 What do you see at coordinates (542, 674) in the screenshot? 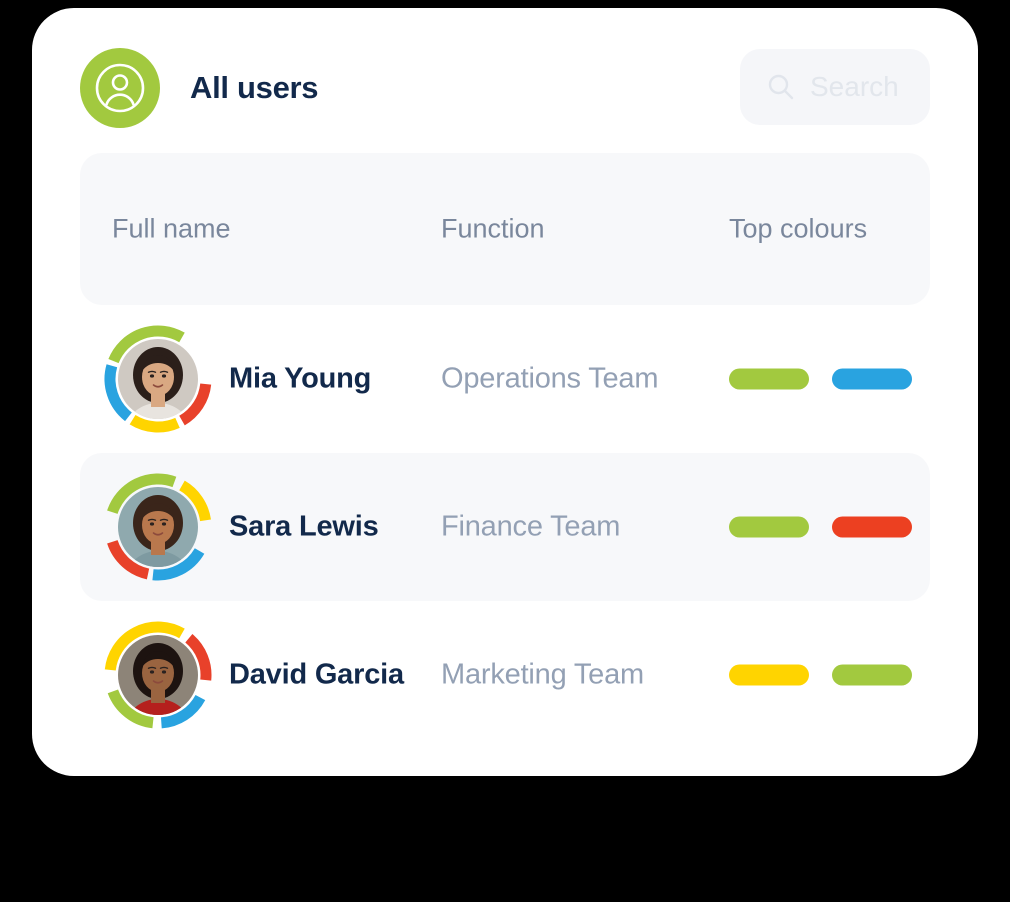
I see `cell-function: Marketing Team` at bounding box center [542, 674].